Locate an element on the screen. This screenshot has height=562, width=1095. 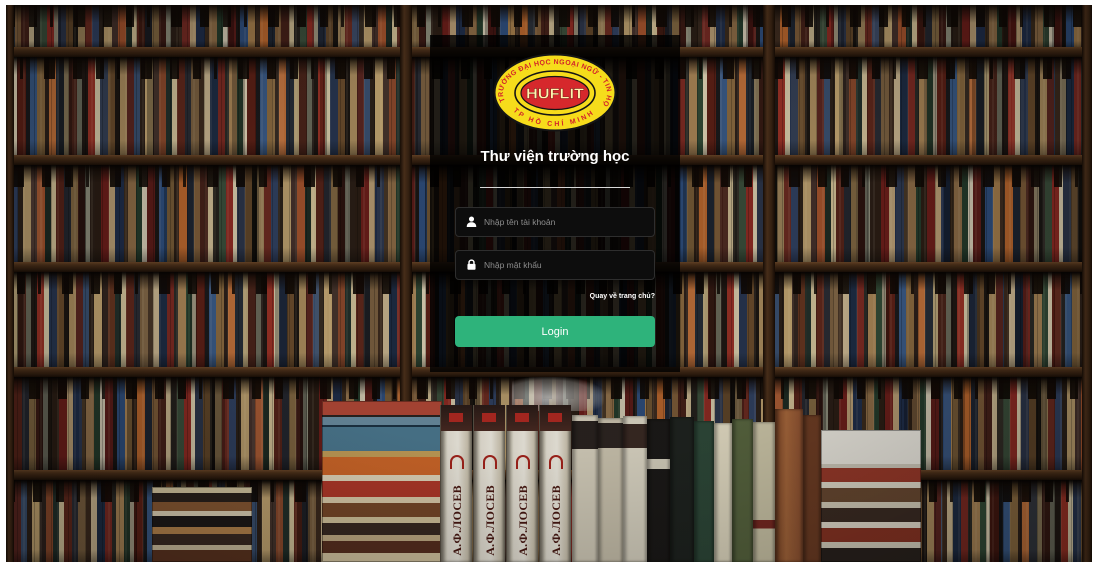
lock-icon is located at coordinates (471, 264).